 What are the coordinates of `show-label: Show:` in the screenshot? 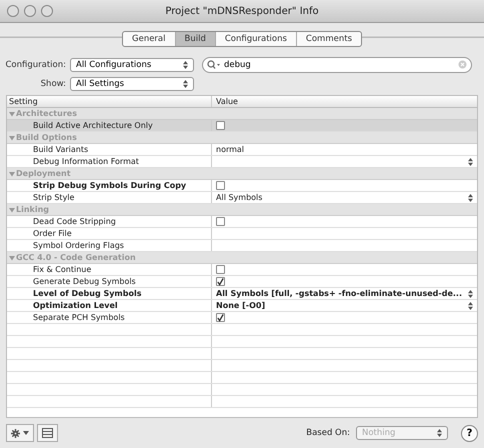 It's located at (53, 83).